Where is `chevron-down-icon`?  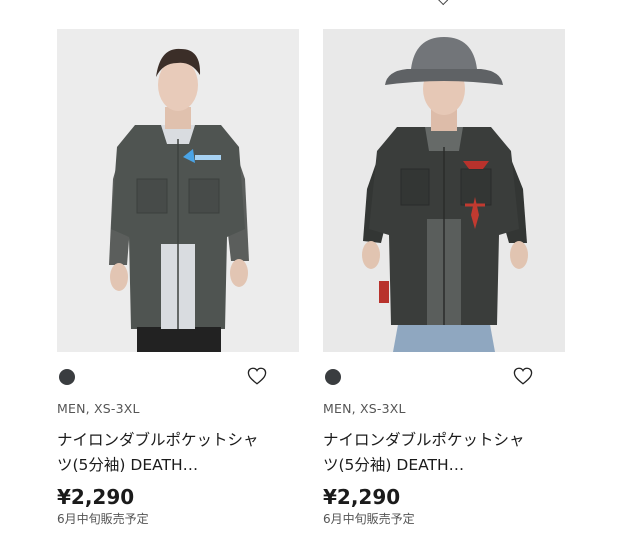 chevron-down-icon is located at coordinates (442, 3).